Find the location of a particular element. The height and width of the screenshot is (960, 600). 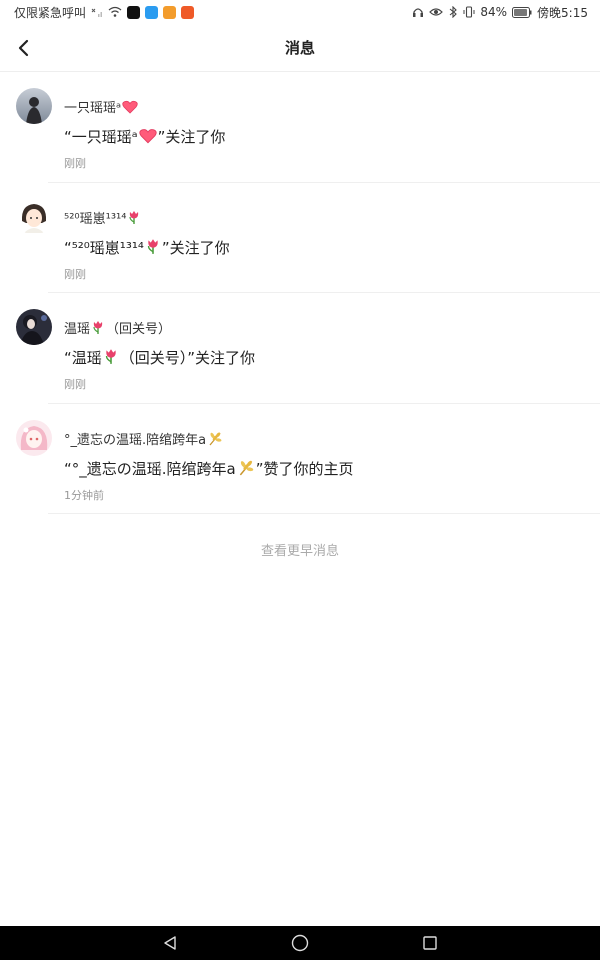

divider is located at coordinates (324, 513).